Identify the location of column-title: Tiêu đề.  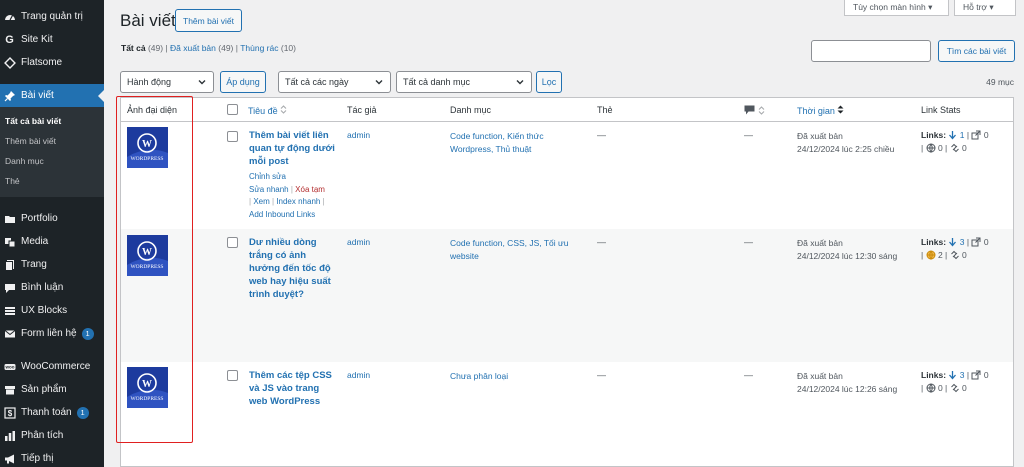
(267, 110).